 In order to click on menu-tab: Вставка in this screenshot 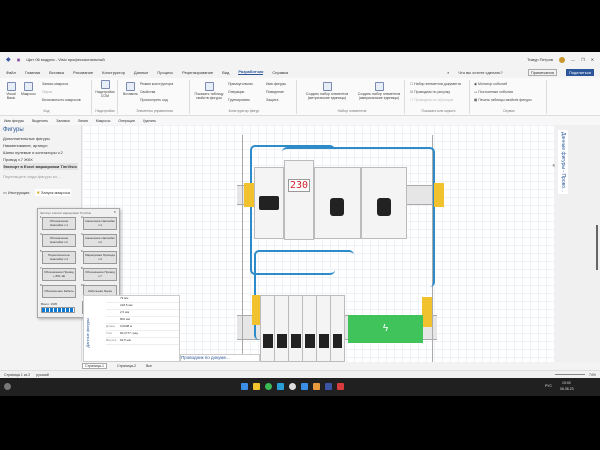, I will do `click(56, 72)`.